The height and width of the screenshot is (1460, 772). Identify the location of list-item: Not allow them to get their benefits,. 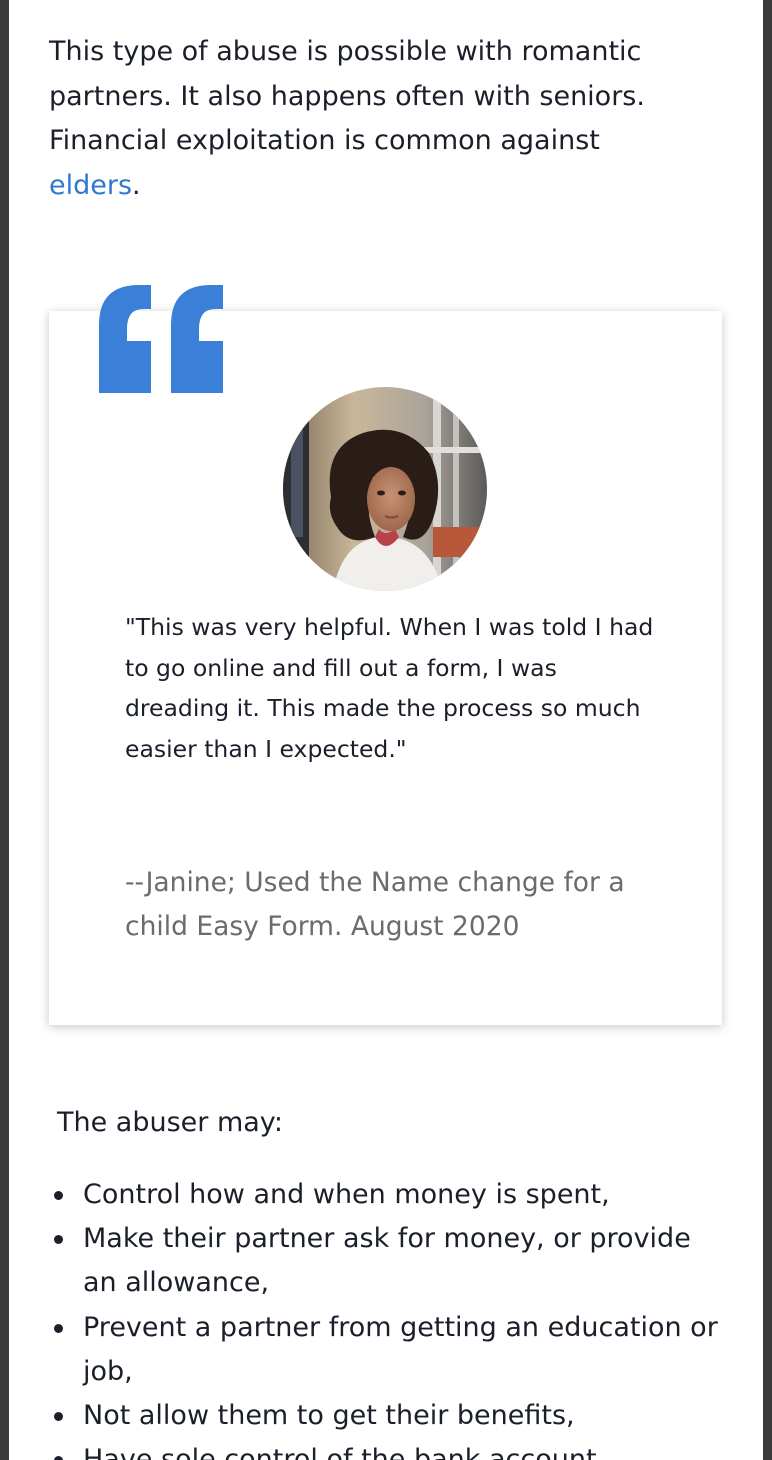
(389, 1416).